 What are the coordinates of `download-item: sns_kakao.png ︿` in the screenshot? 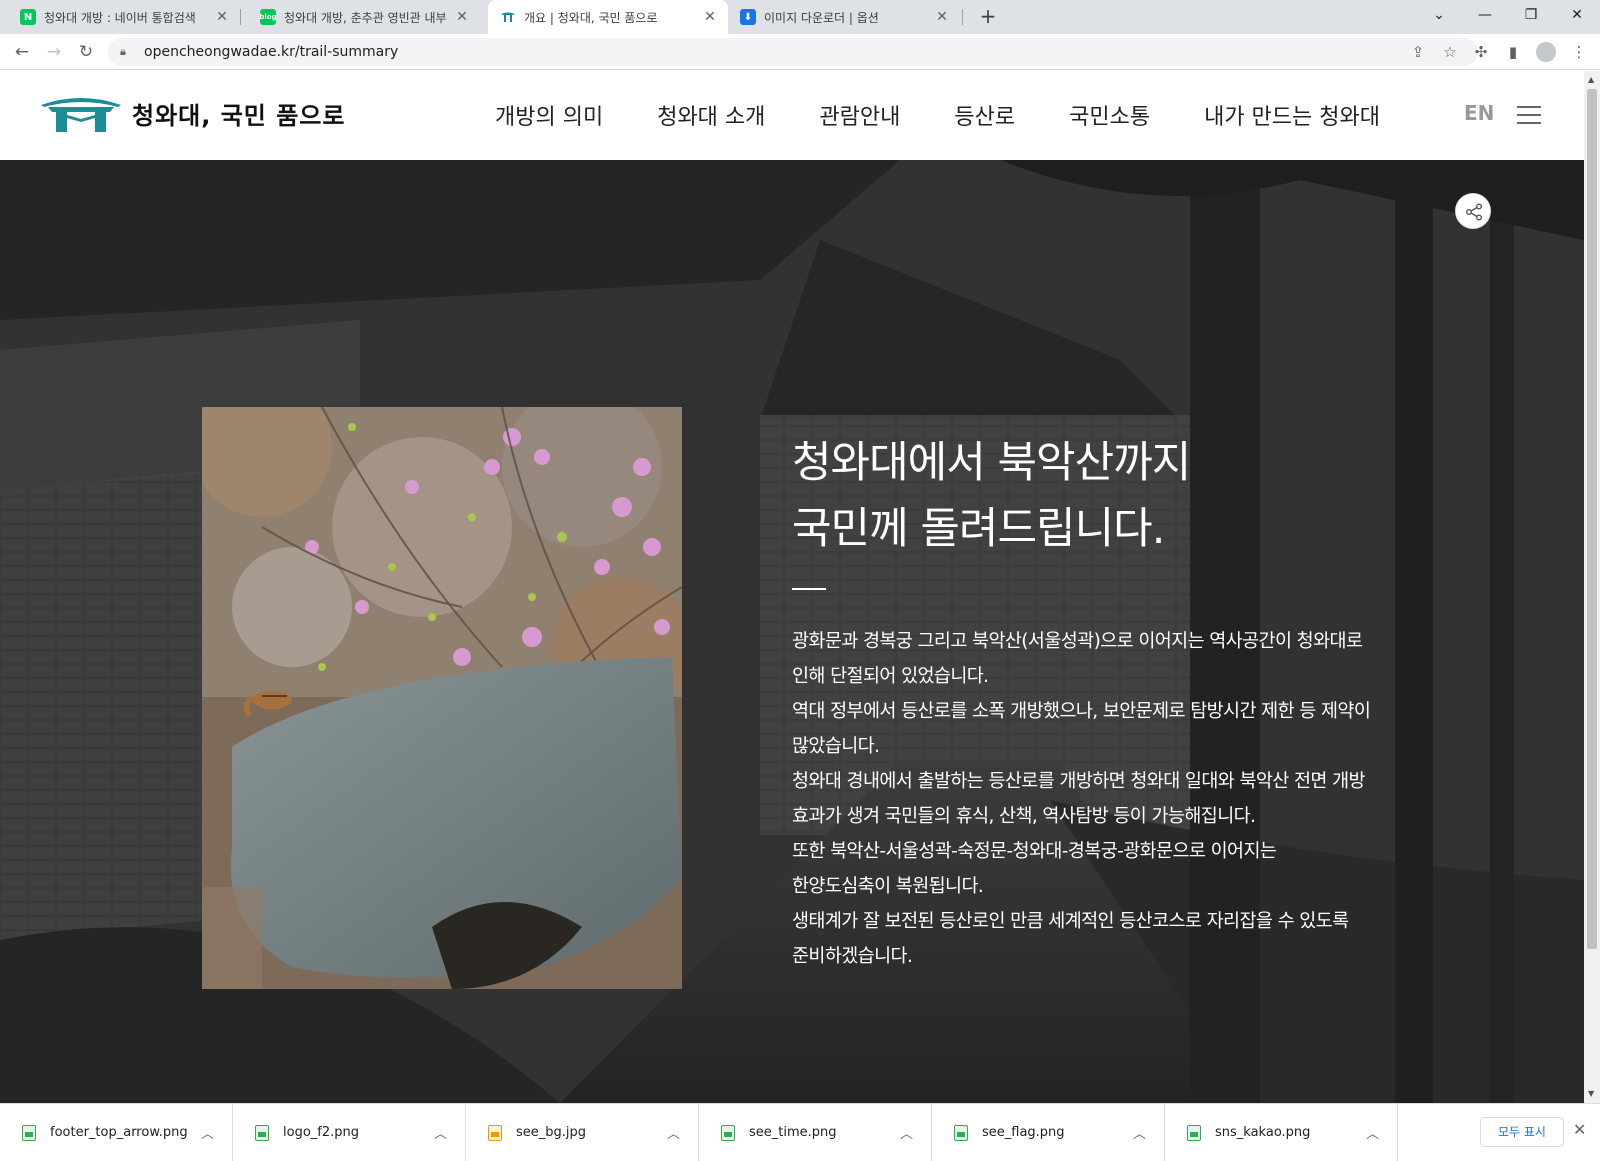 It's located at (1281, 1132).